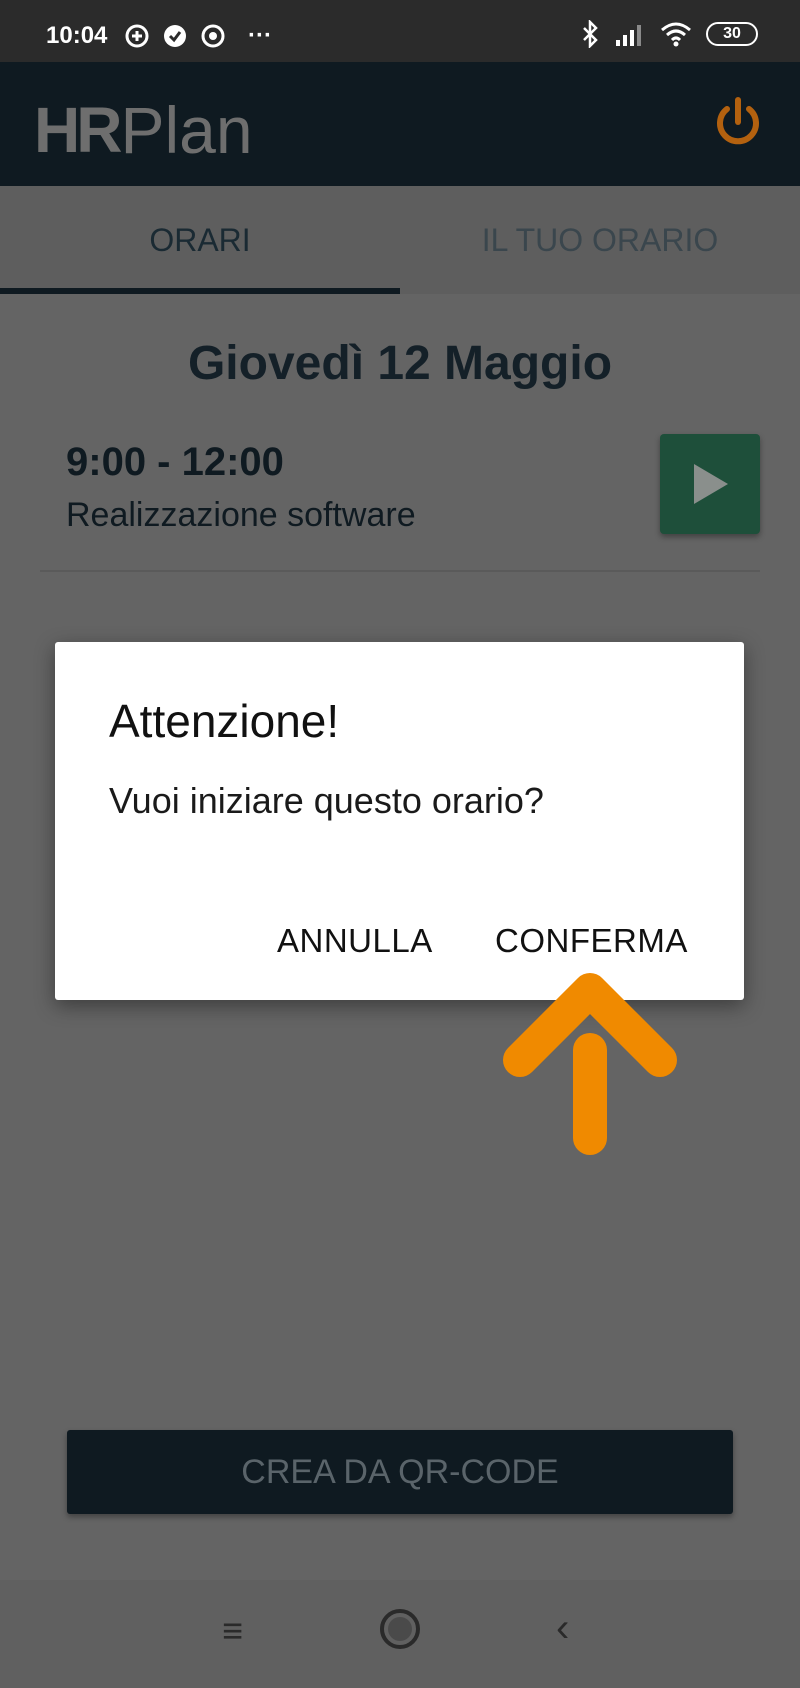 This screenshot has height=1688, width=800. What do you see at coordinates (355, 941) in the screenshot?
I see `cancel-button: ANNULLA` at bounding box center [355, 941].